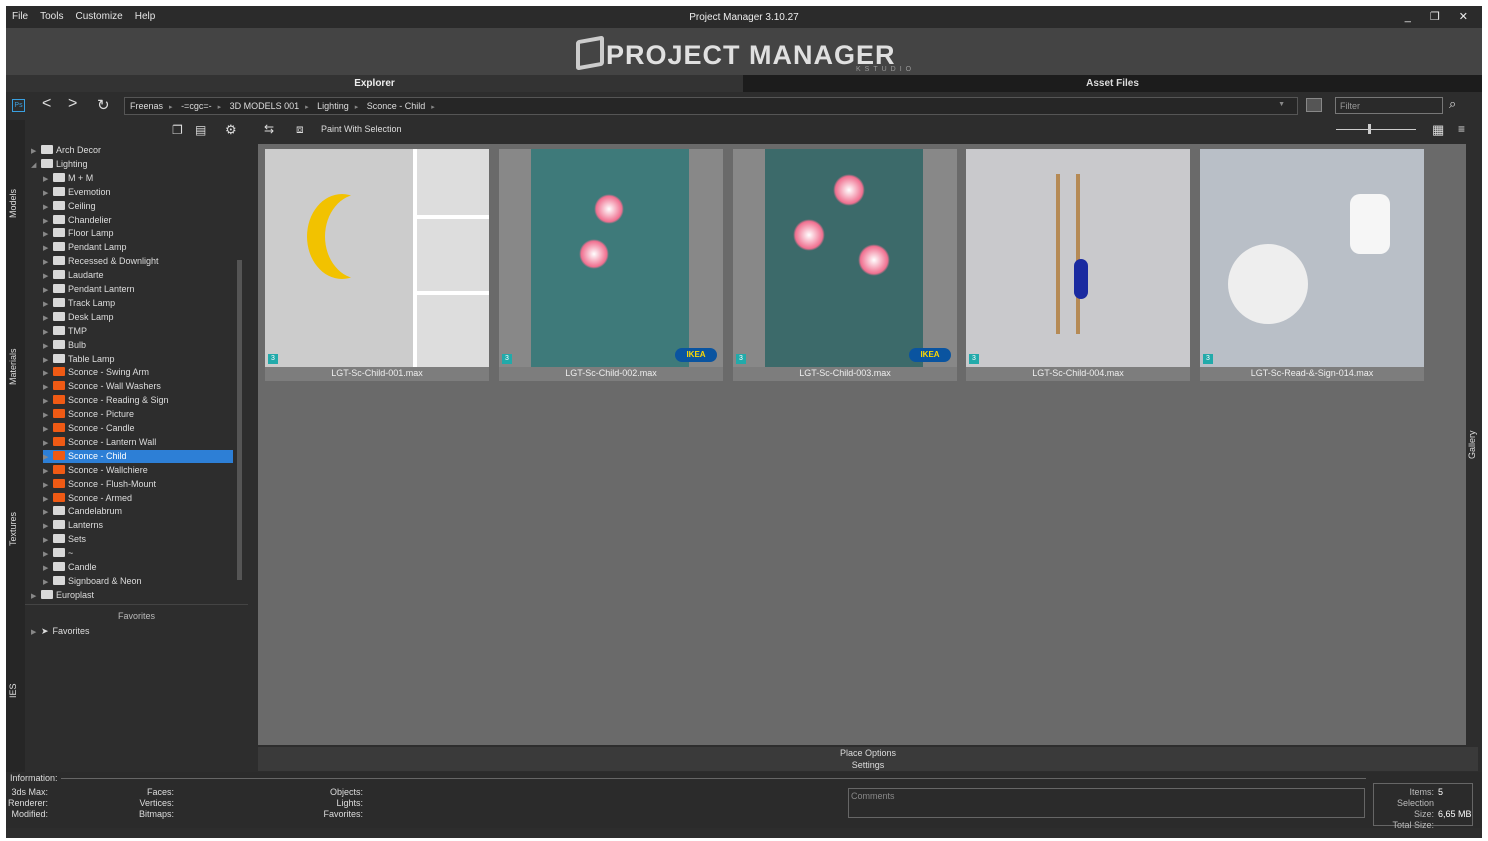 This screenshot has height=841, width=1488. I want to click on filter-input: Filter, so click(1389, 105).